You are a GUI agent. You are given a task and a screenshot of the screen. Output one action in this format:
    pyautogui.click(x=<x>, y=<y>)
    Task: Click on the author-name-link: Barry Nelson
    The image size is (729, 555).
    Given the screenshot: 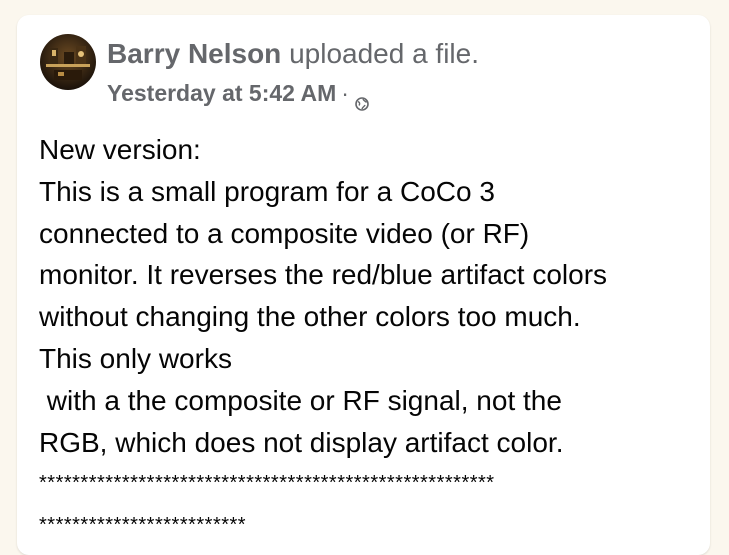 What is the action you would take?
    pyautogui.click(x=194, y=53)
    